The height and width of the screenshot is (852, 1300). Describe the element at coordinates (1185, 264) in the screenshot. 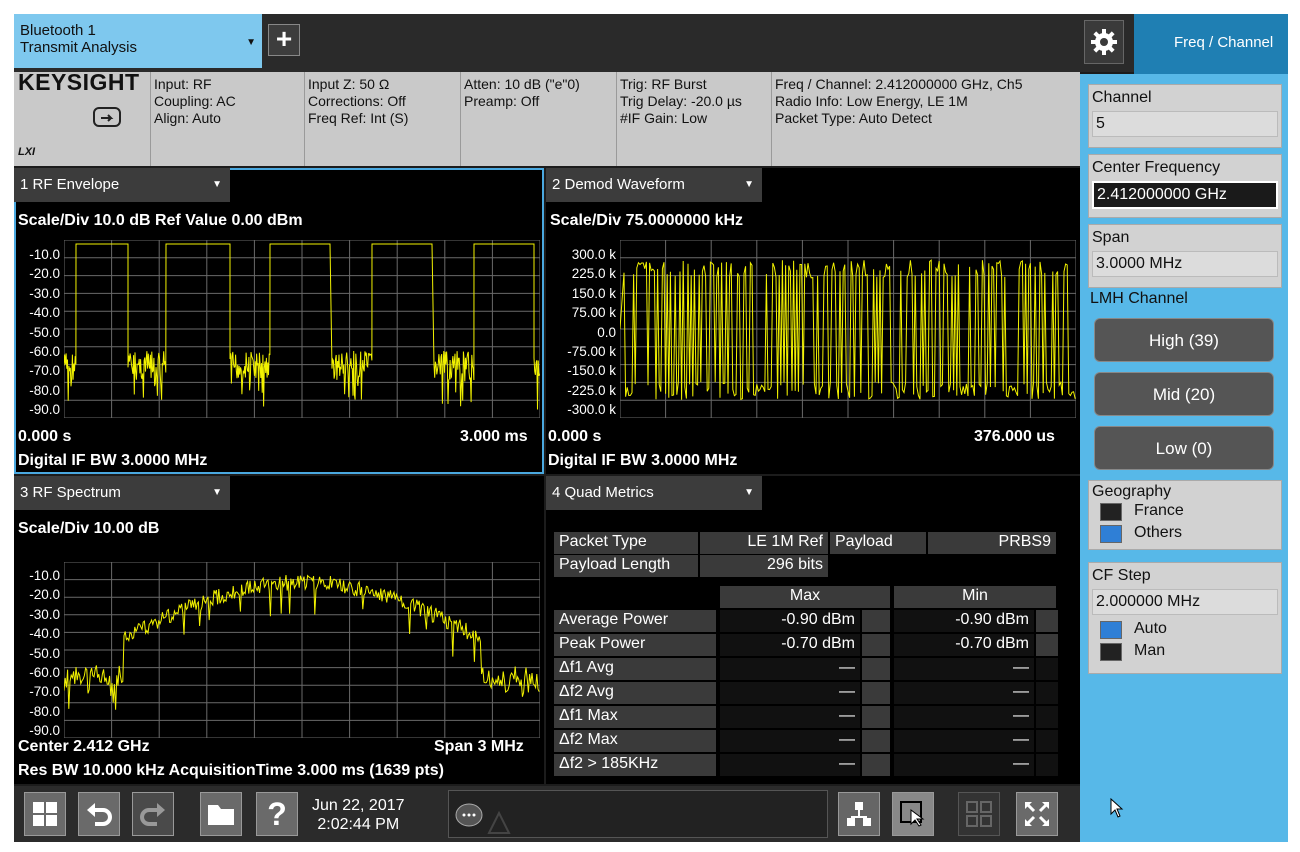

I see `span-field: 3.0000 MHz` at that location.